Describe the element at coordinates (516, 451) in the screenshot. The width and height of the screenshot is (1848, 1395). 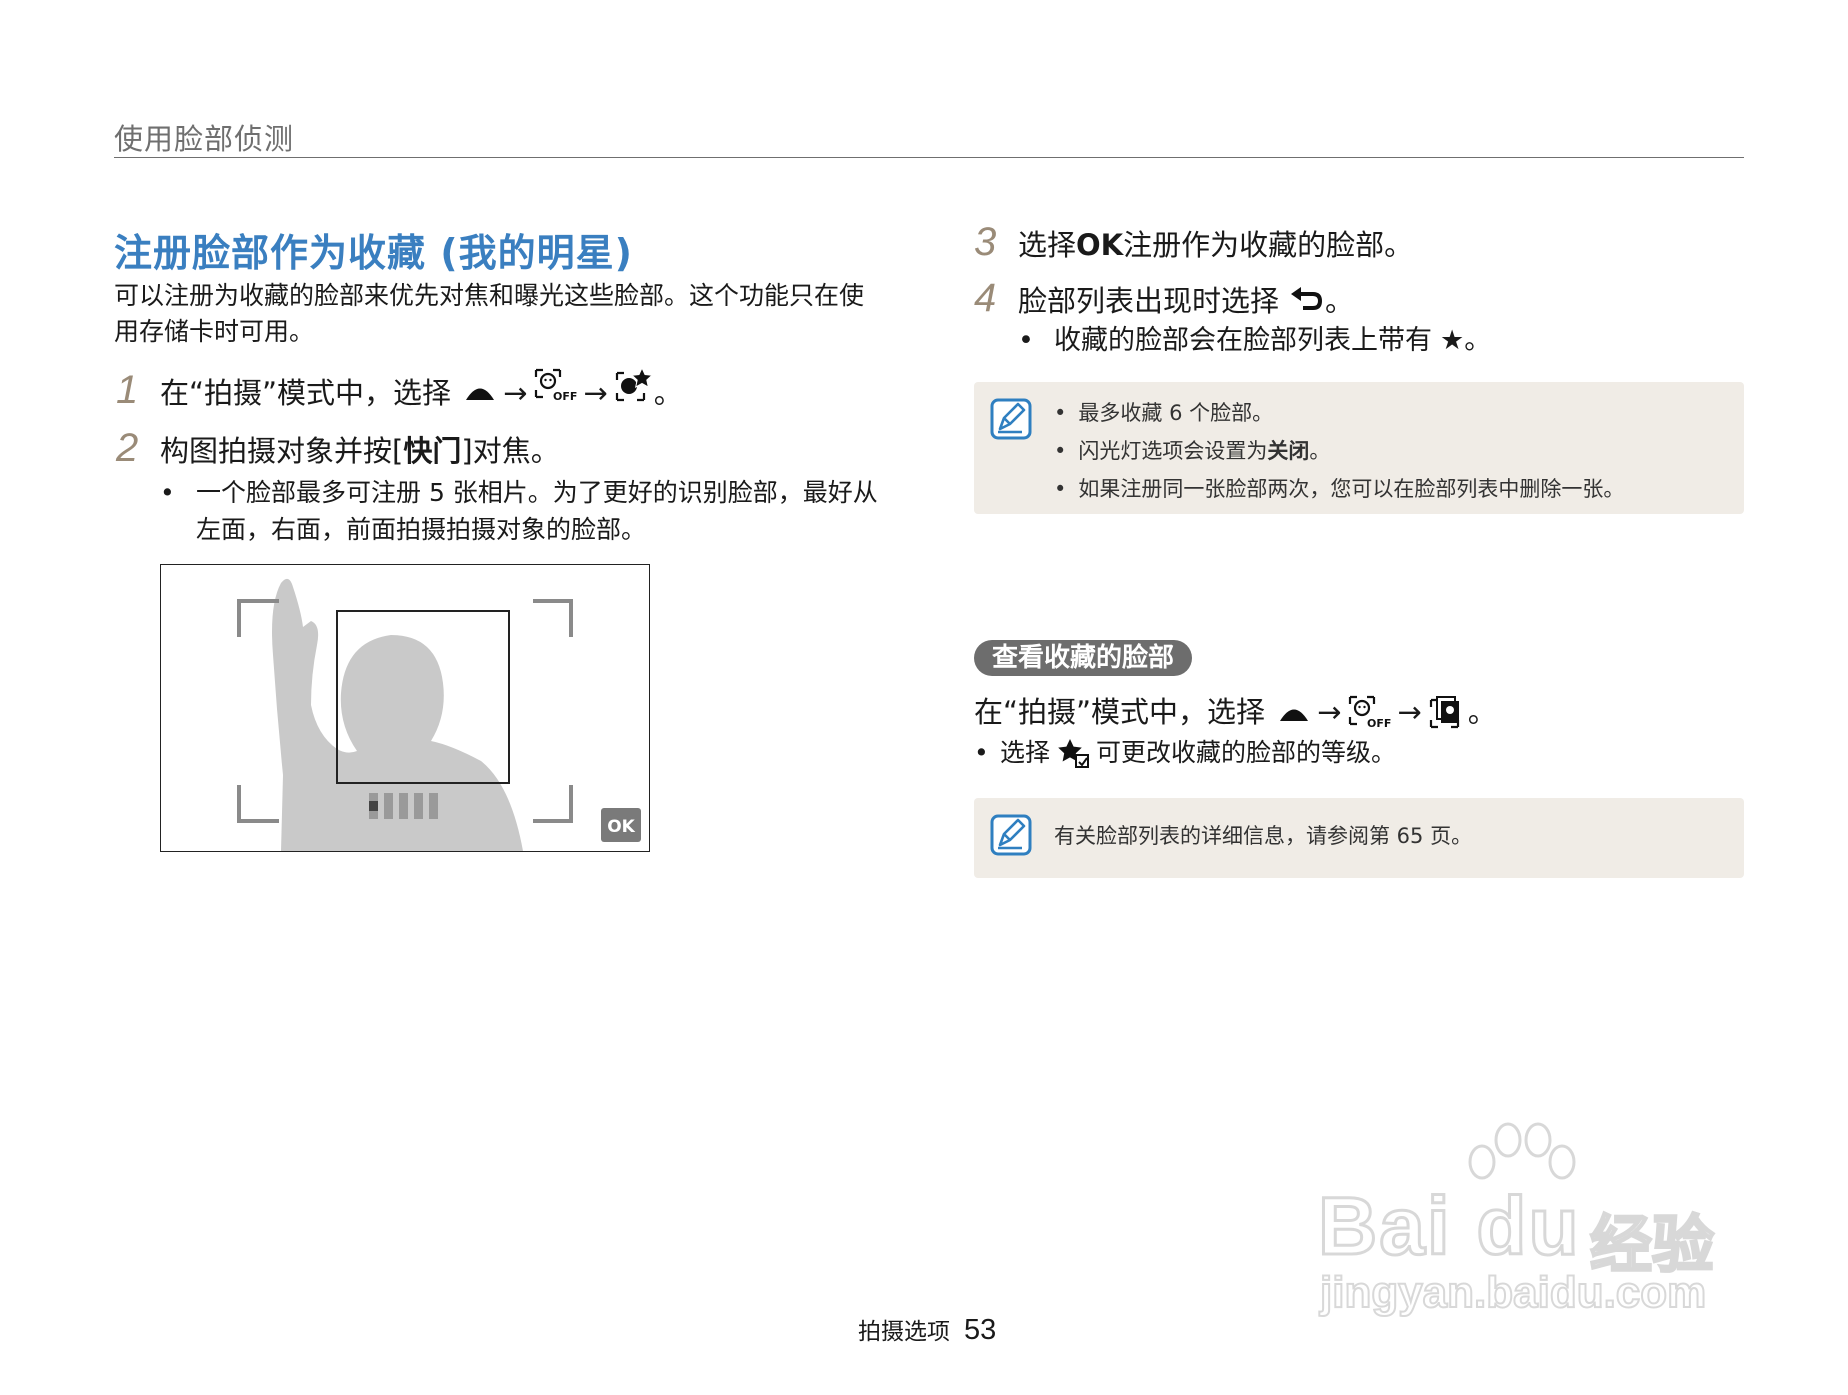
I see `step-text-end: 对焦。` at that location.